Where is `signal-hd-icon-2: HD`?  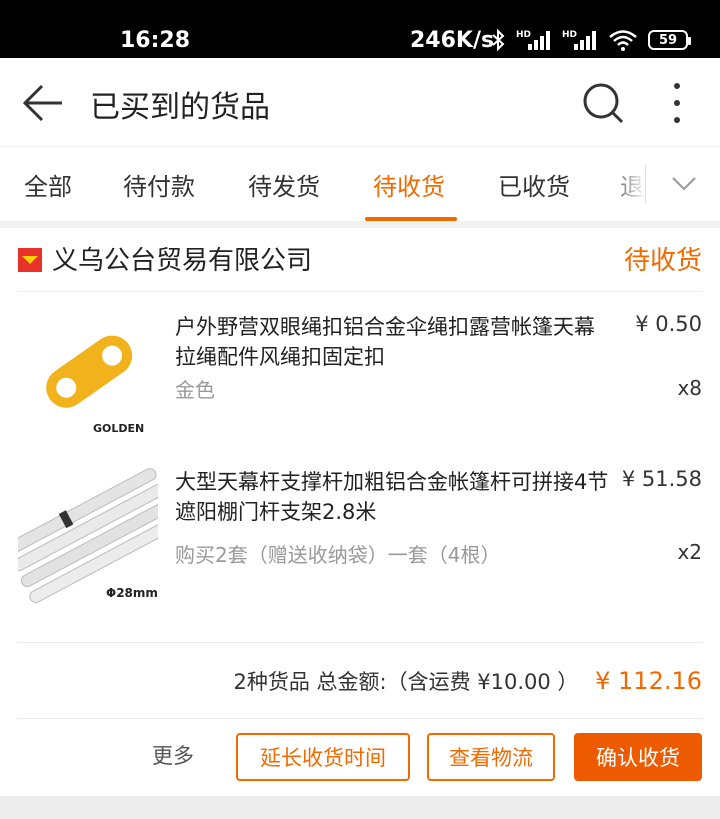 signal-hd-icon-2: HD is located at coordinates (579, 40).